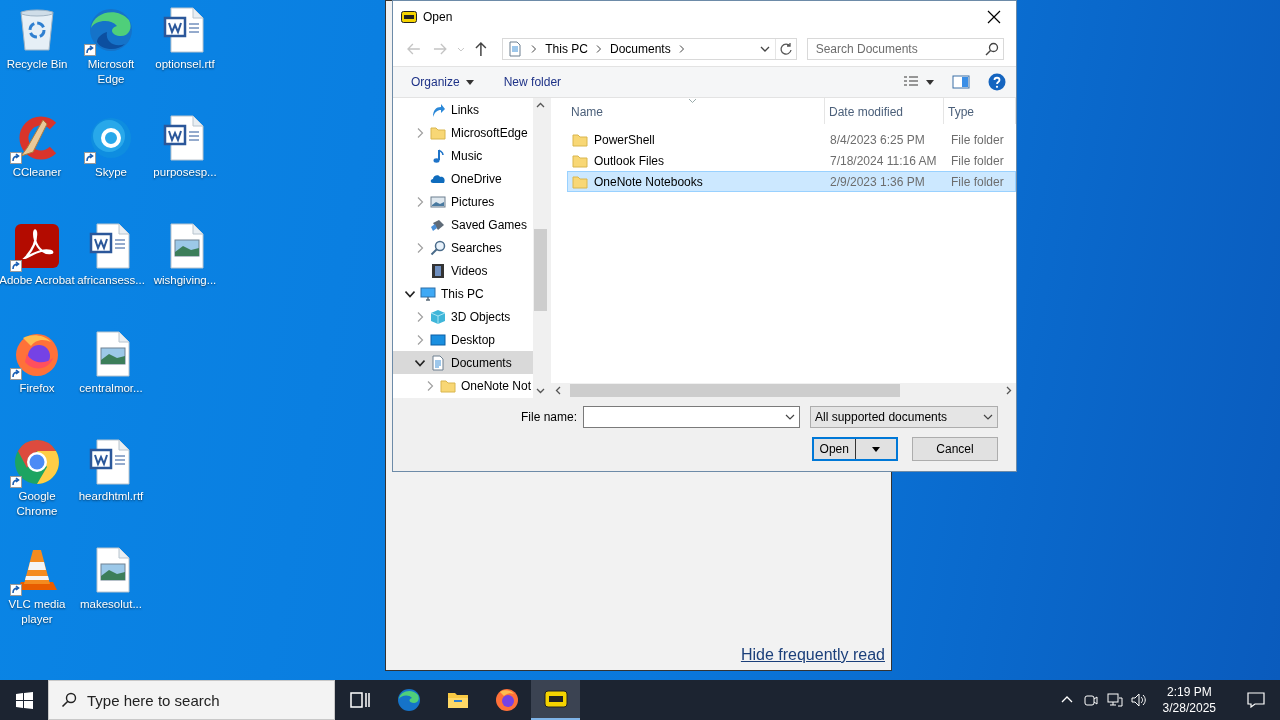 This screenshot has width=1280, height=720. Describe the element at coordinates (463, 270) in the screenshot. I see `tree-item: Videos` at that location.